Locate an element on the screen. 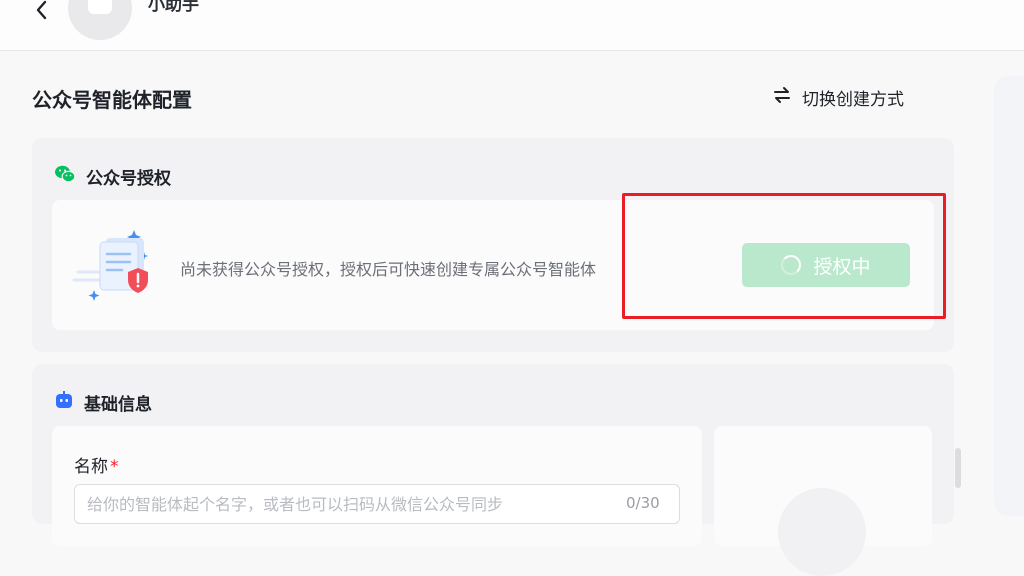 The width and height of the screenshot is (1024, 576). auth-card-header: 公众号授权 is located at coordinates (112, 176).